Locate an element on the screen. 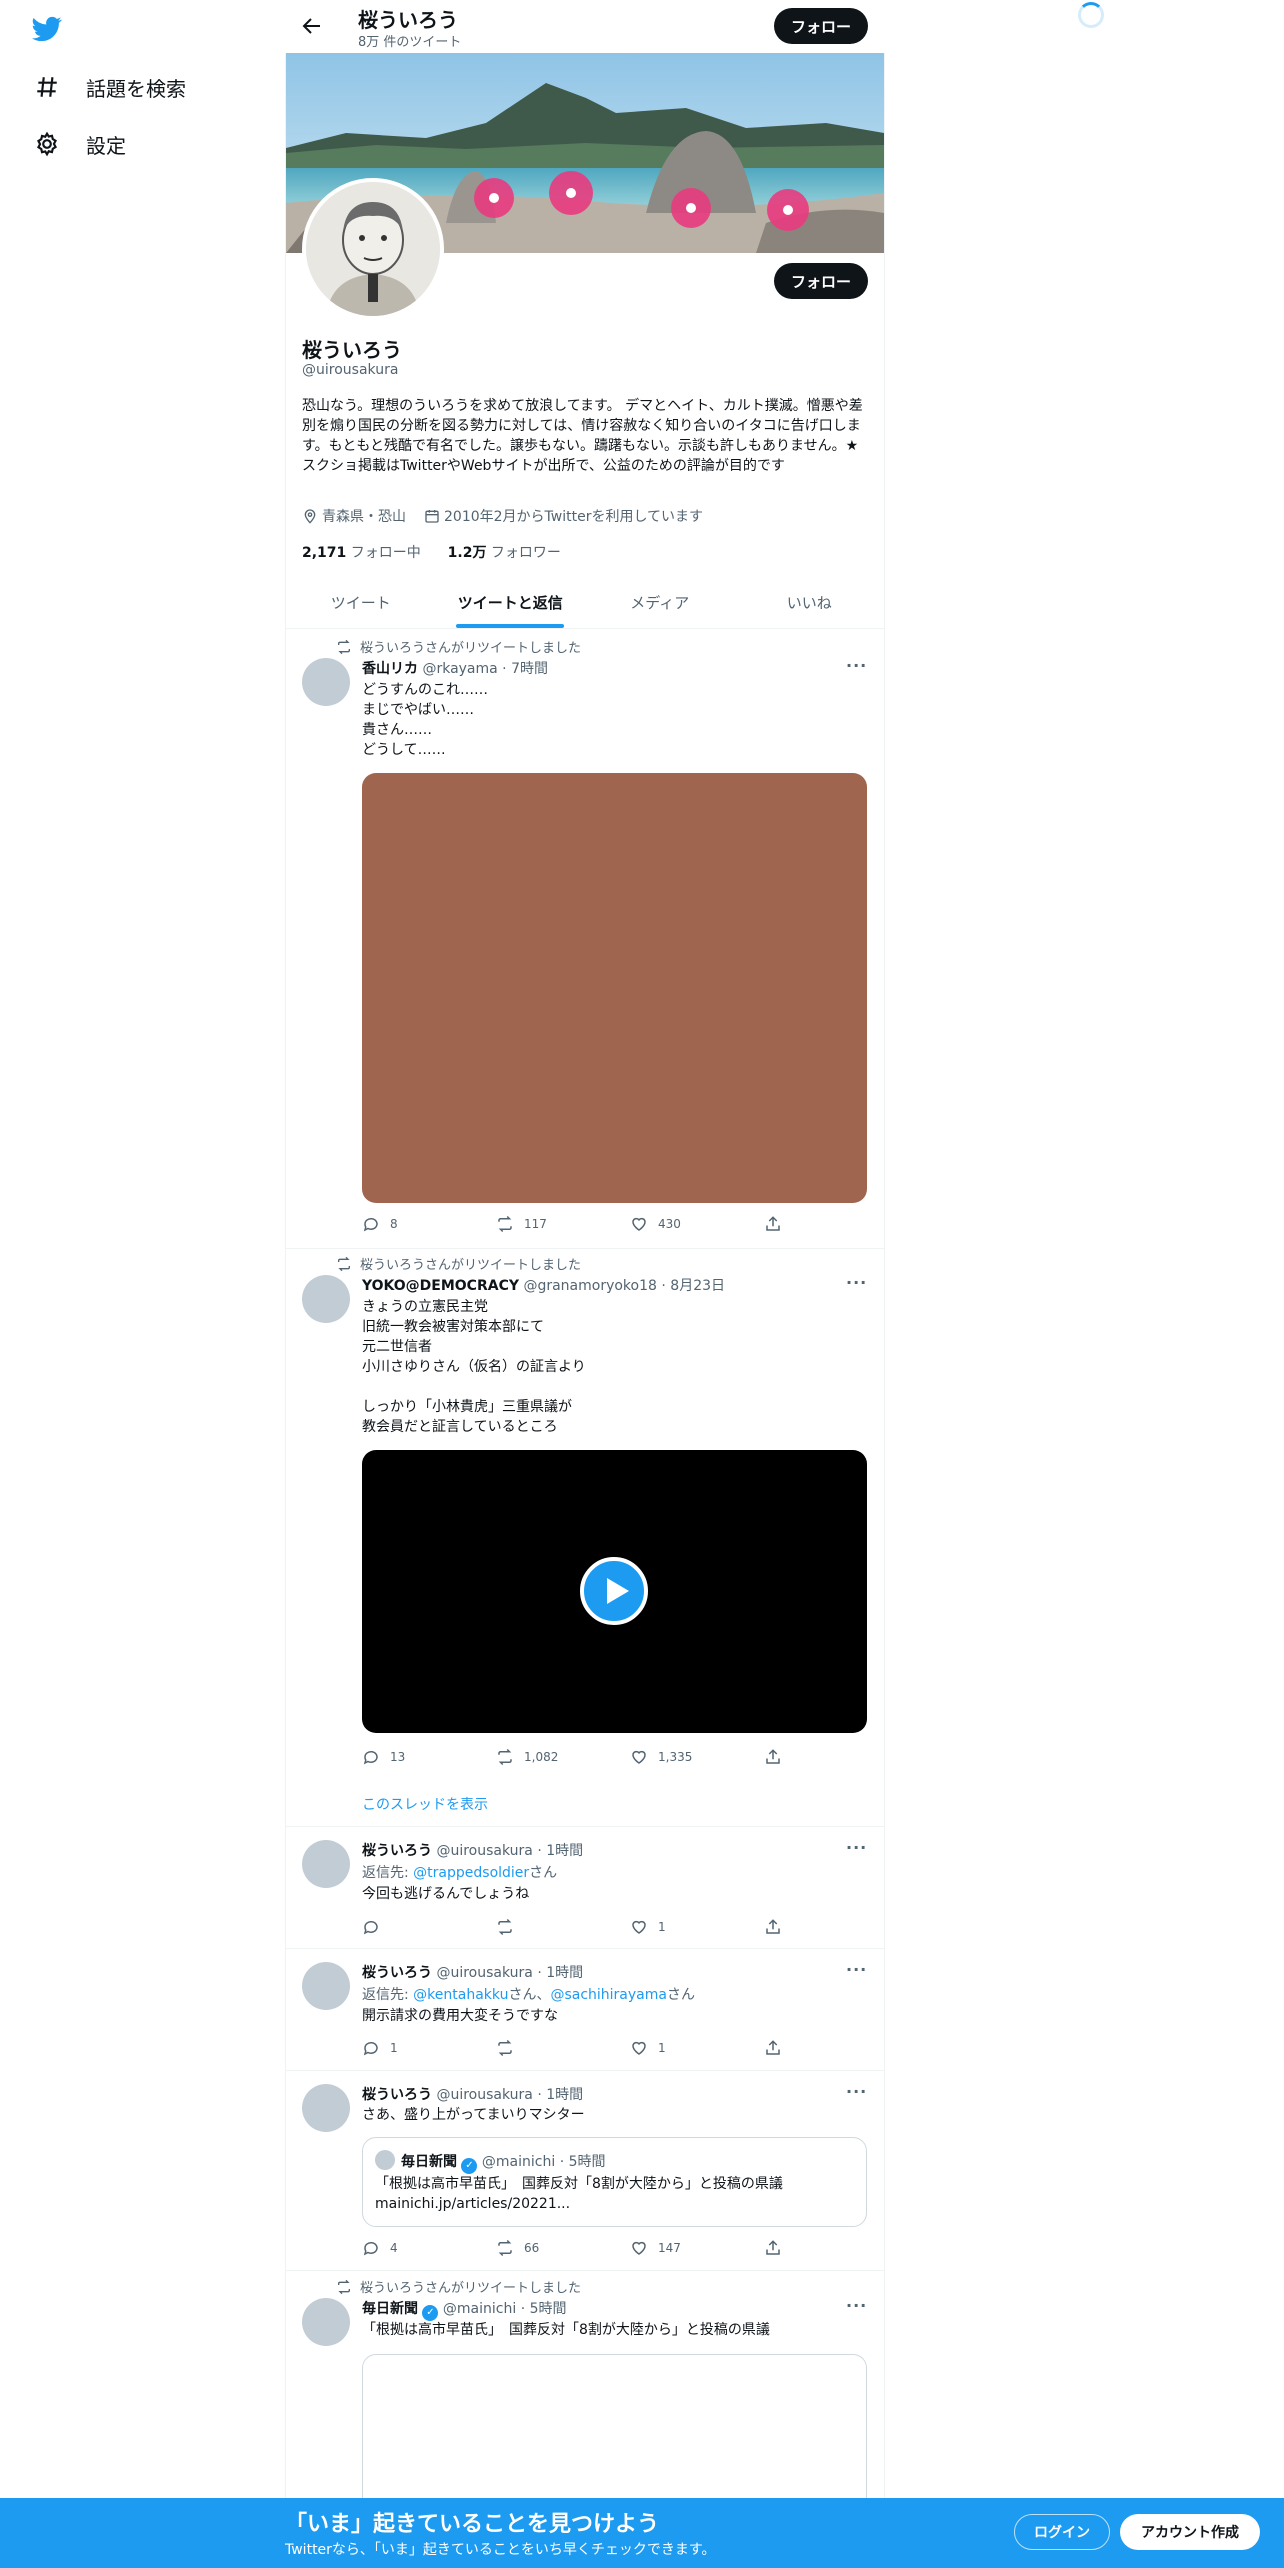 The width and height of the screenshot is (1284, 2568). tweet-time: 5時間 is located at coordinates (548, 2309).